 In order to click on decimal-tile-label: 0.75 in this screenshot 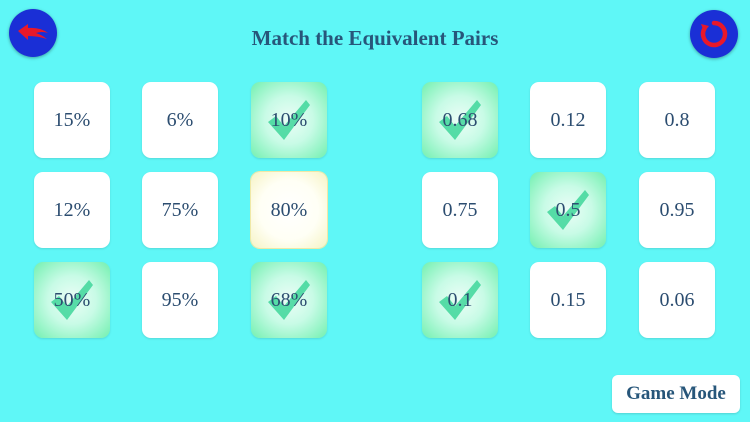, I will do `click(460, 209)`.